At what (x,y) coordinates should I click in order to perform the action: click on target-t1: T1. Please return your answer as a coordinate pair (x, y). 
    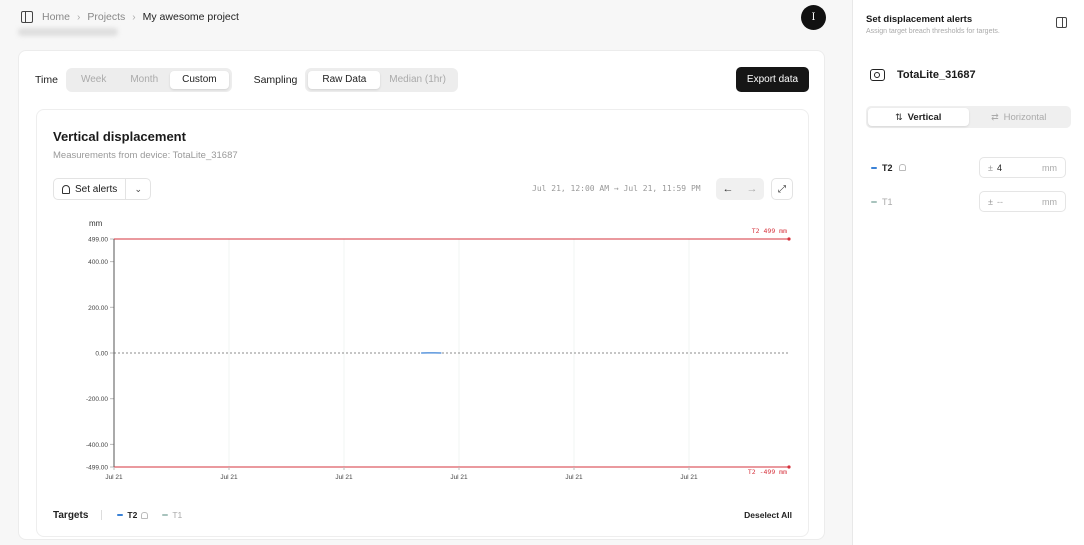
    Looking at the image, I should click on (172, 515).